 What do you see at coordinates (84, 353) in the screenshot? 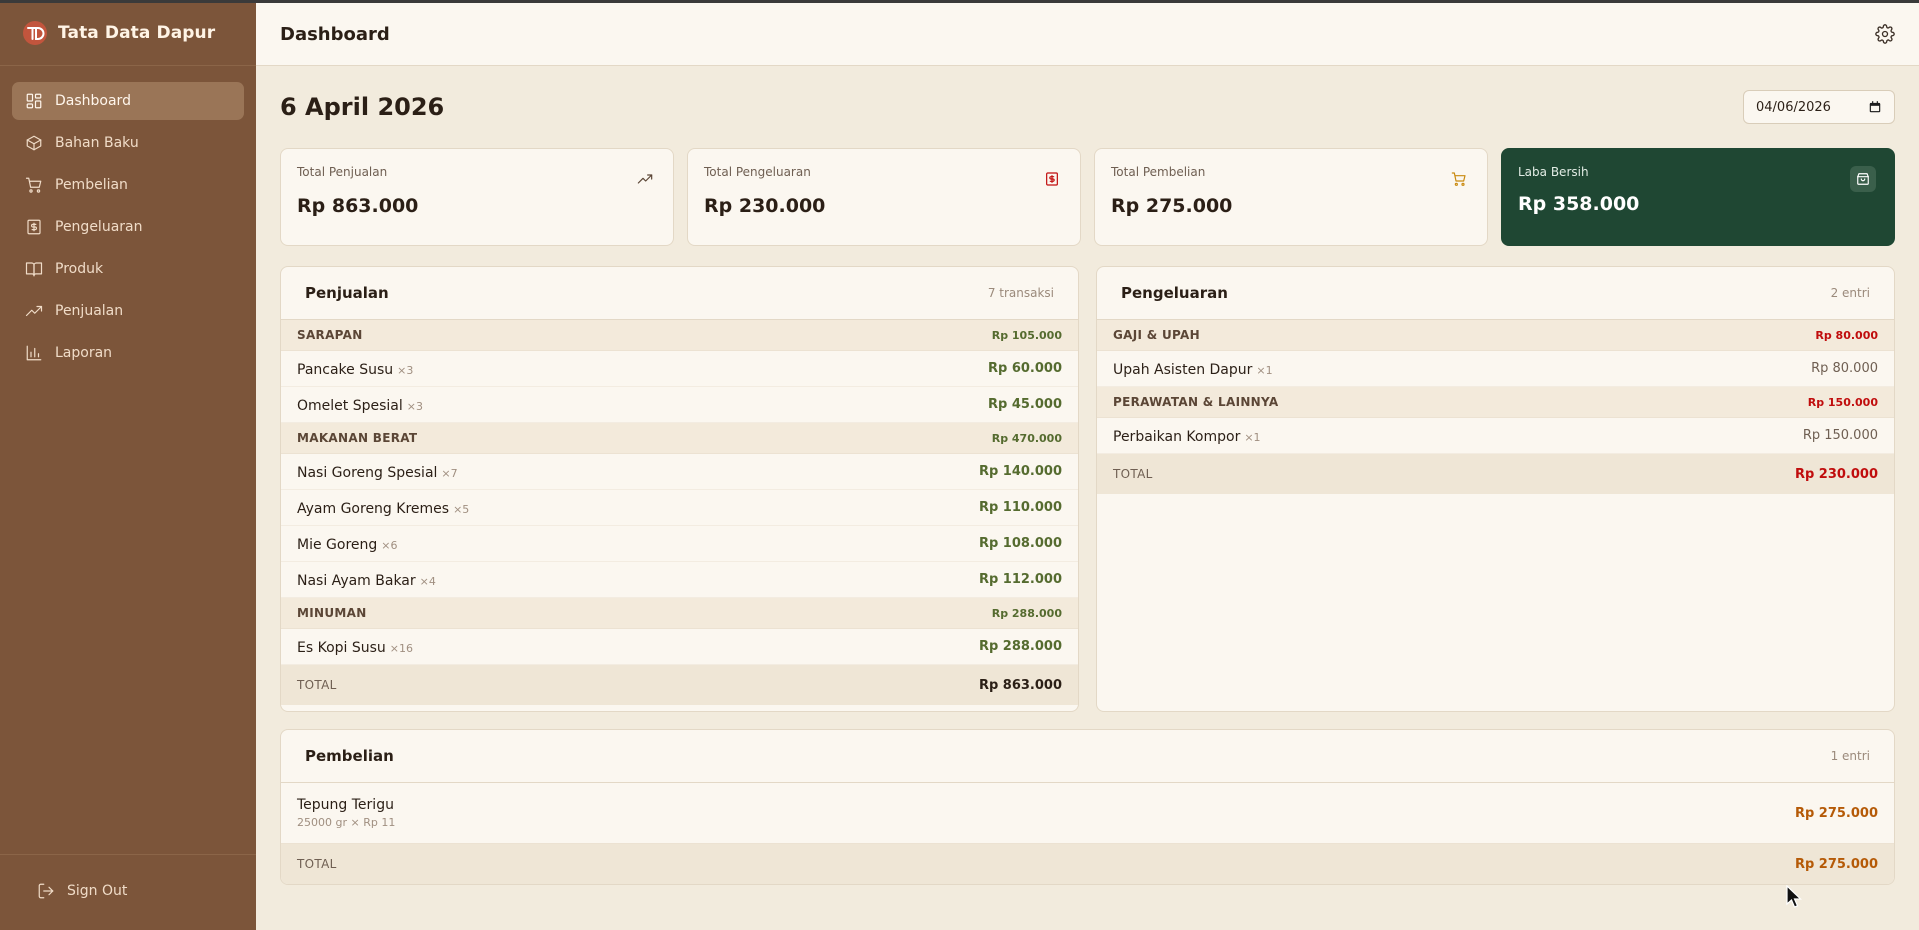
I see `sidebar-item-label: Laporan` at bounding box center [84, 353].